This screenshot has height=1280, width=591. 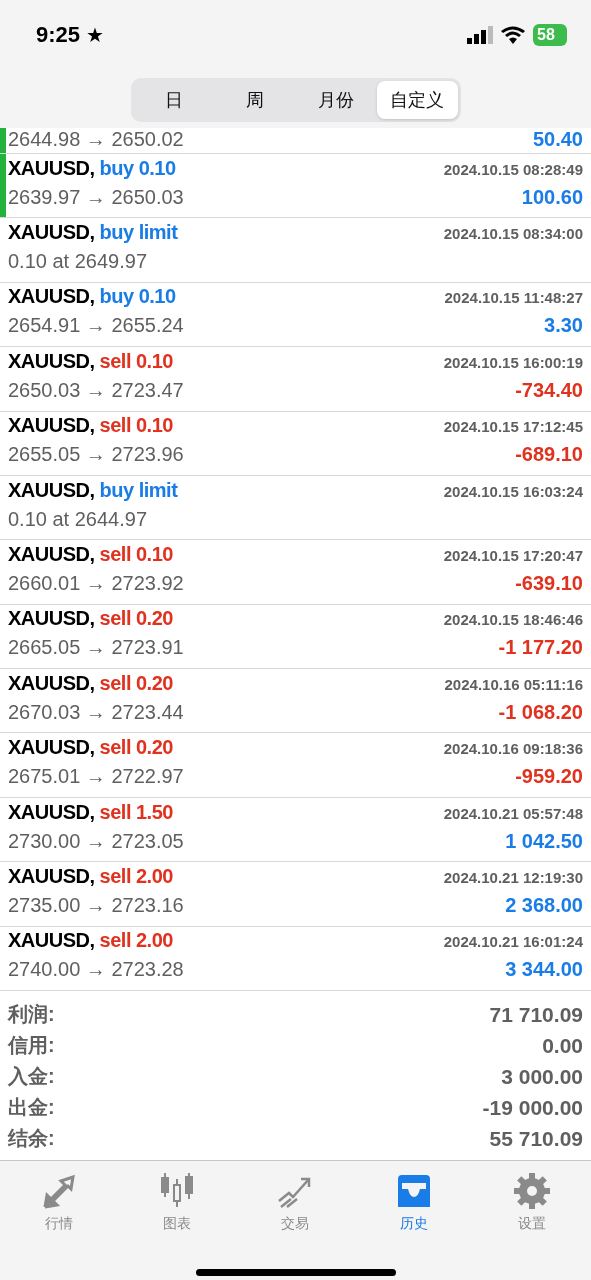 What do you see at coordinates (540, 712) in the screenshot?
I see `profit-value: -1 068.20` at bounding box center [540, 712].